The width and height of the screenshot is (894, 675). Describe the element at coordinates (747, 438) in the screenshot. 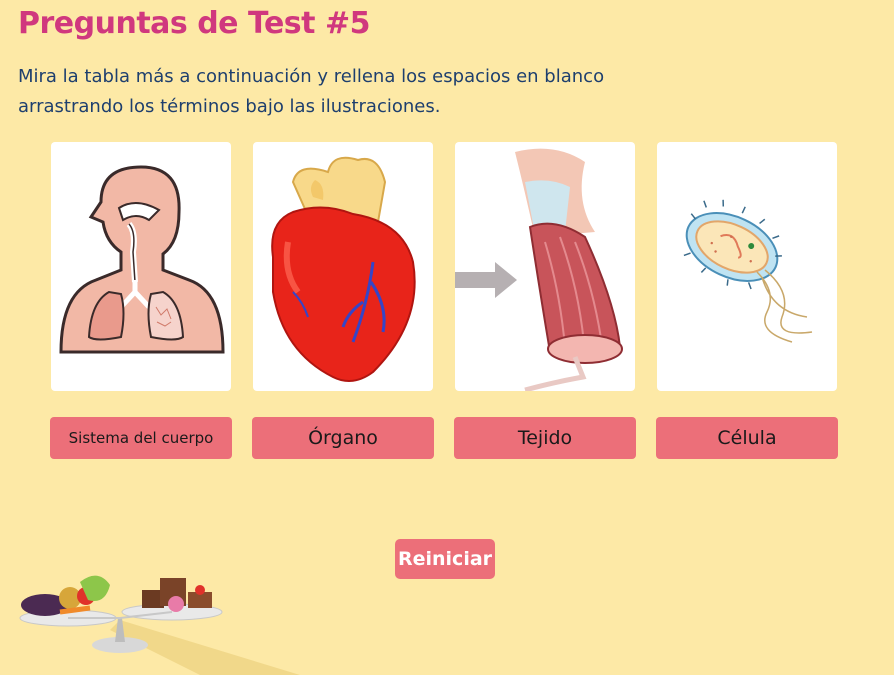

I see `term-button-celula: Célula` at that location.